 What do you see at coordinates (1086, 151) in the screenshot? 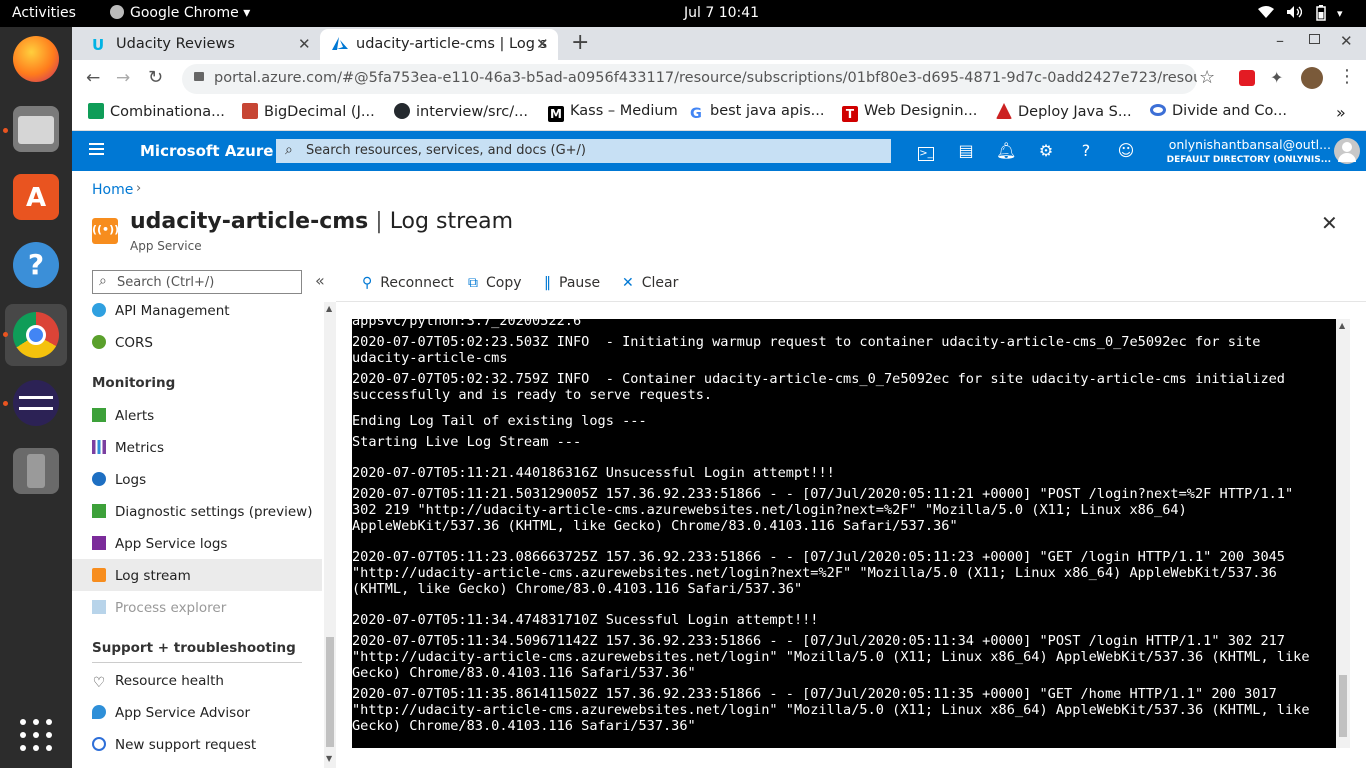
I see `help-question-icon: ?` at bounding box center [1086, 151].